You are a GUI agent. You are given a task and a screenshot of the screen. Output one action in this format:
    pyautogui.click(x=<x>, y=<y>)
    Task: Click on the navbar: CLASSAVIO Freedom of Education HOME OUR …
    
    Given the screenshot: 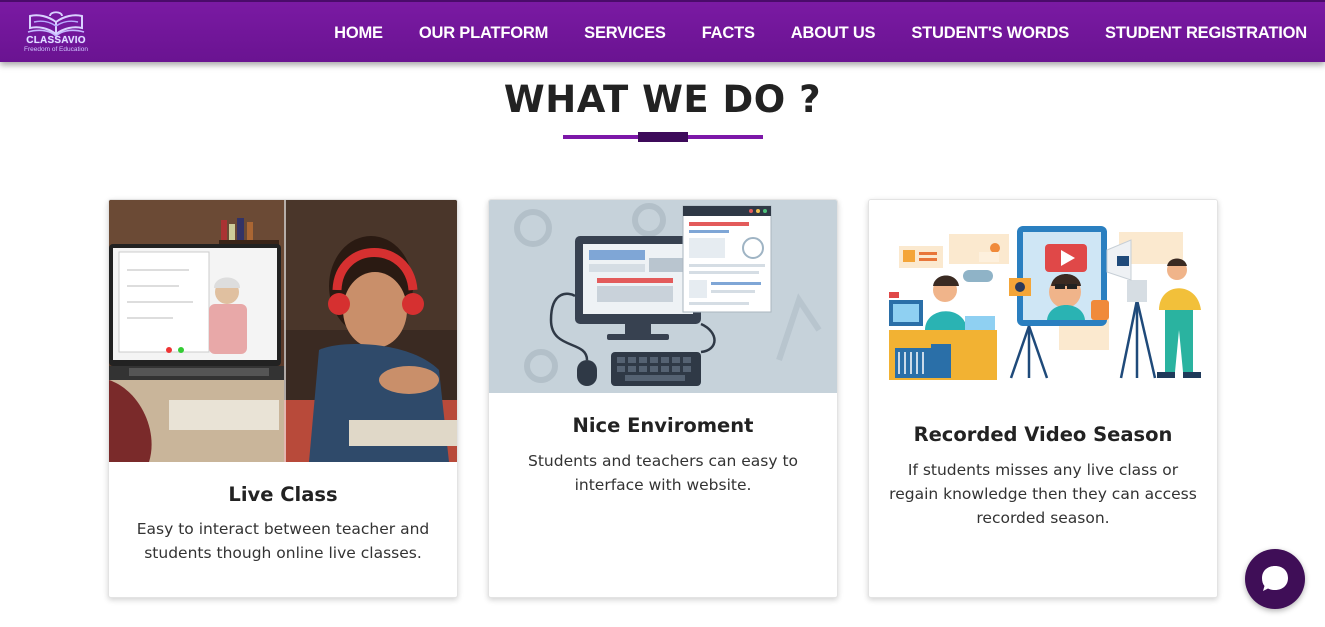 What is the action you would take?
    pyautogui.click(x=662, y=31)
    